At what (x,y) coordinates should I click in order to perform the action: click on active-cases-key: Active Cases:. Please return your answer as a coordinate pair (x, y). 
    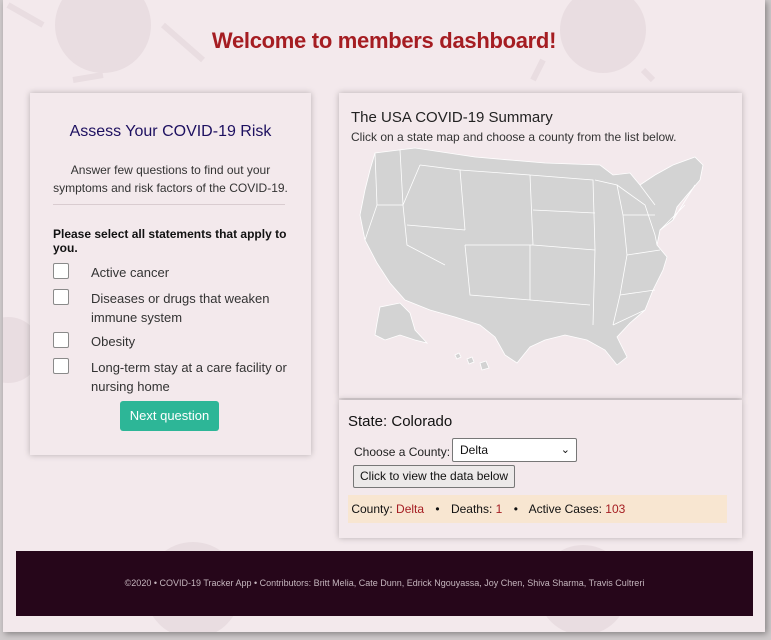
    Looking at the image, I should click on (565, 509).